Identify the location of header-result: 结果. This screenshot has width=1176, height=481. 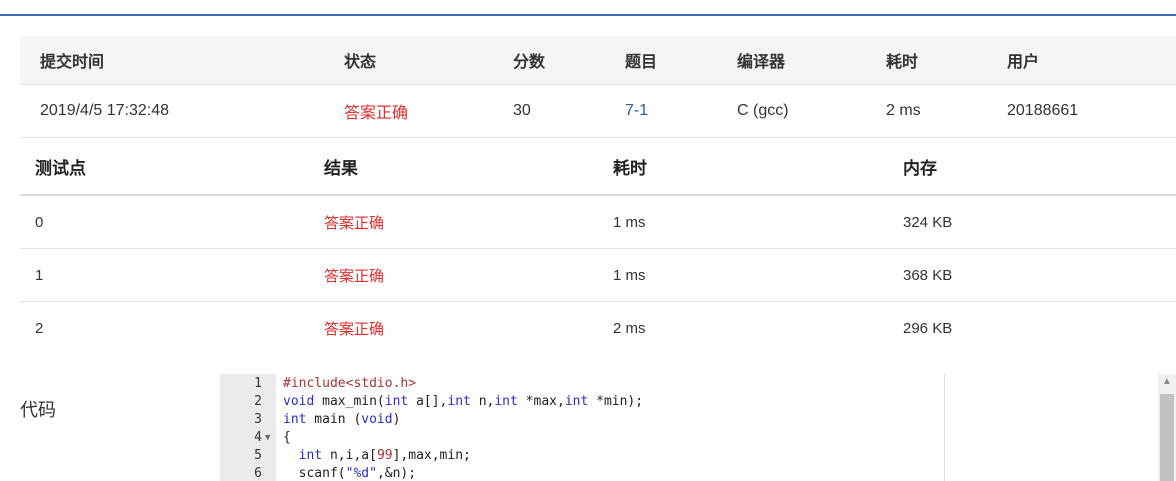
(341, 168).